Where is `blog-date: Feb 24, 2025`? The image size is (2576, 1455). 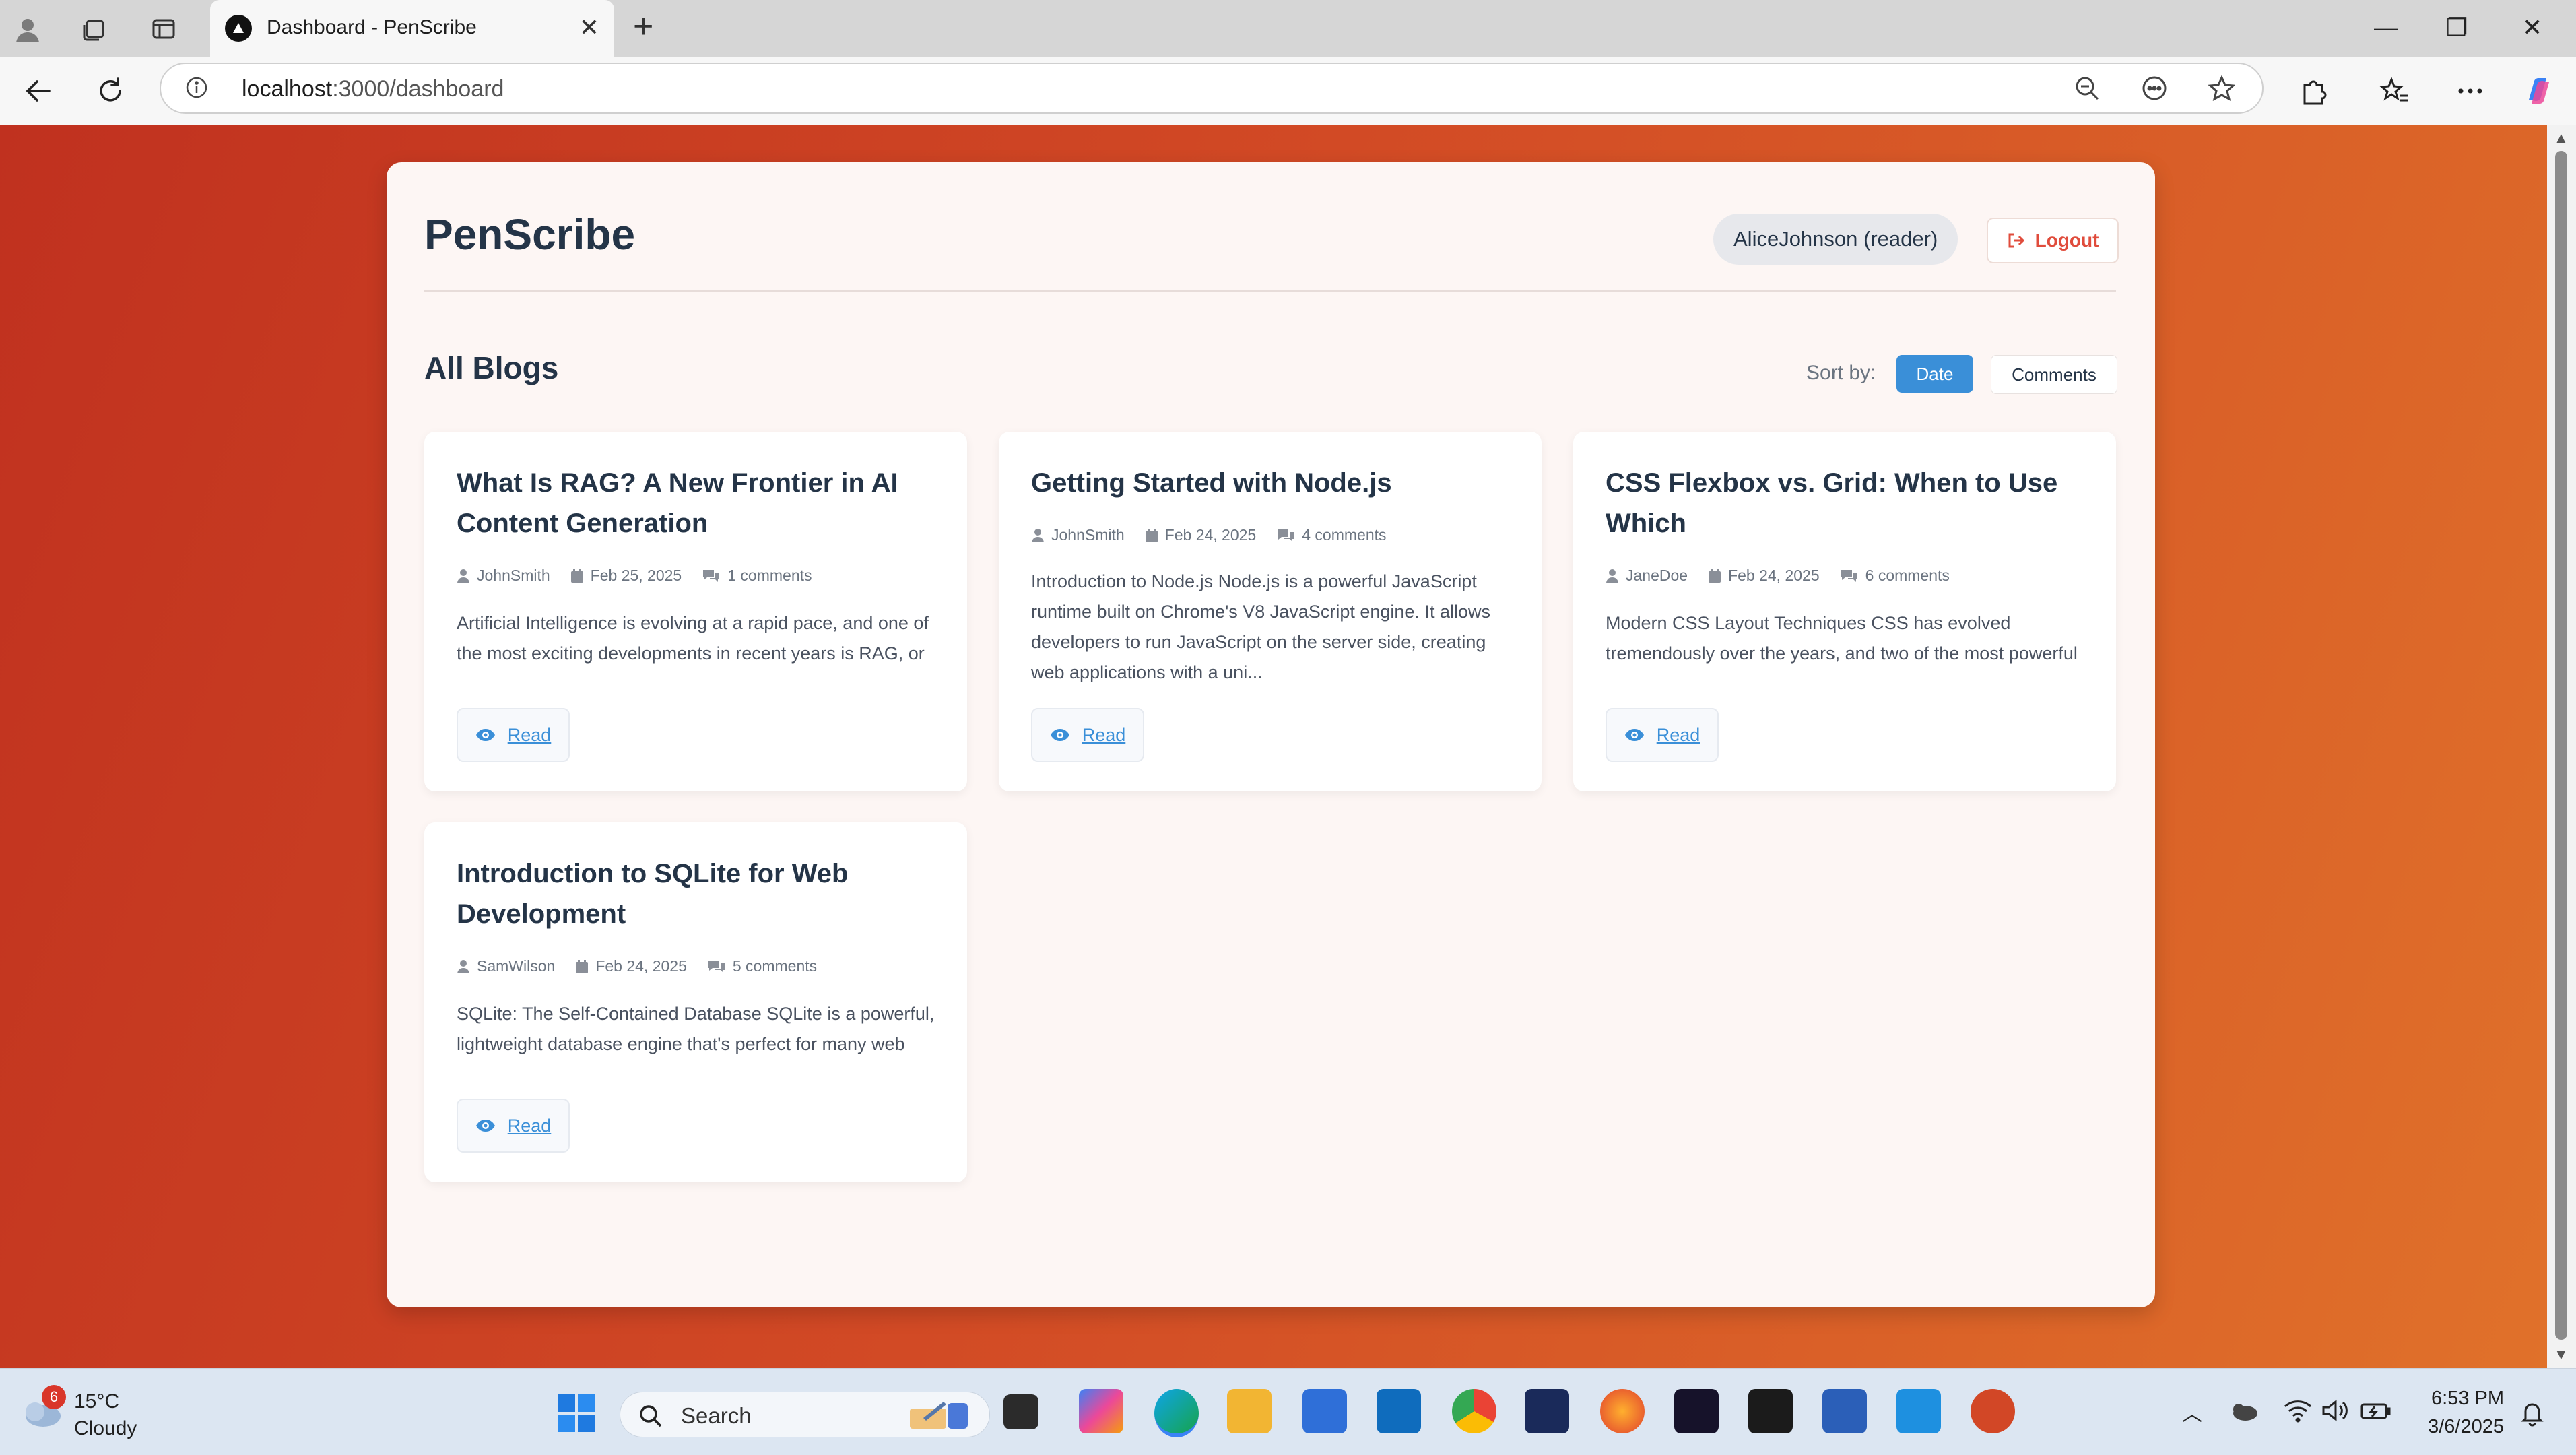 blog-date: Feb 24, 2025 is located at coordinates (1200, 535).